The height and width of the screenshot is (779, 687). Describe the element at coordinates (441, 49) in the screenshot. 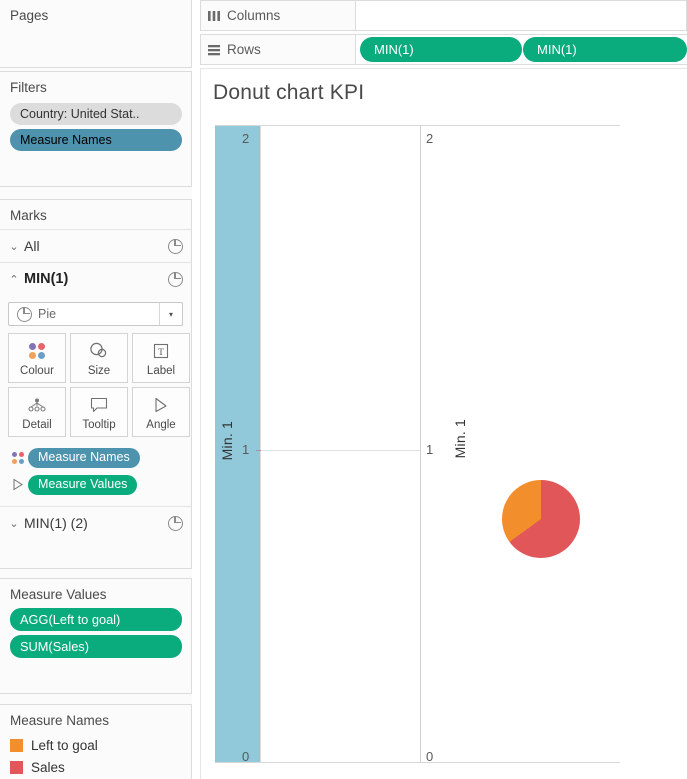

I see `rows-pill-min1-a: MIN(1)` at that location.